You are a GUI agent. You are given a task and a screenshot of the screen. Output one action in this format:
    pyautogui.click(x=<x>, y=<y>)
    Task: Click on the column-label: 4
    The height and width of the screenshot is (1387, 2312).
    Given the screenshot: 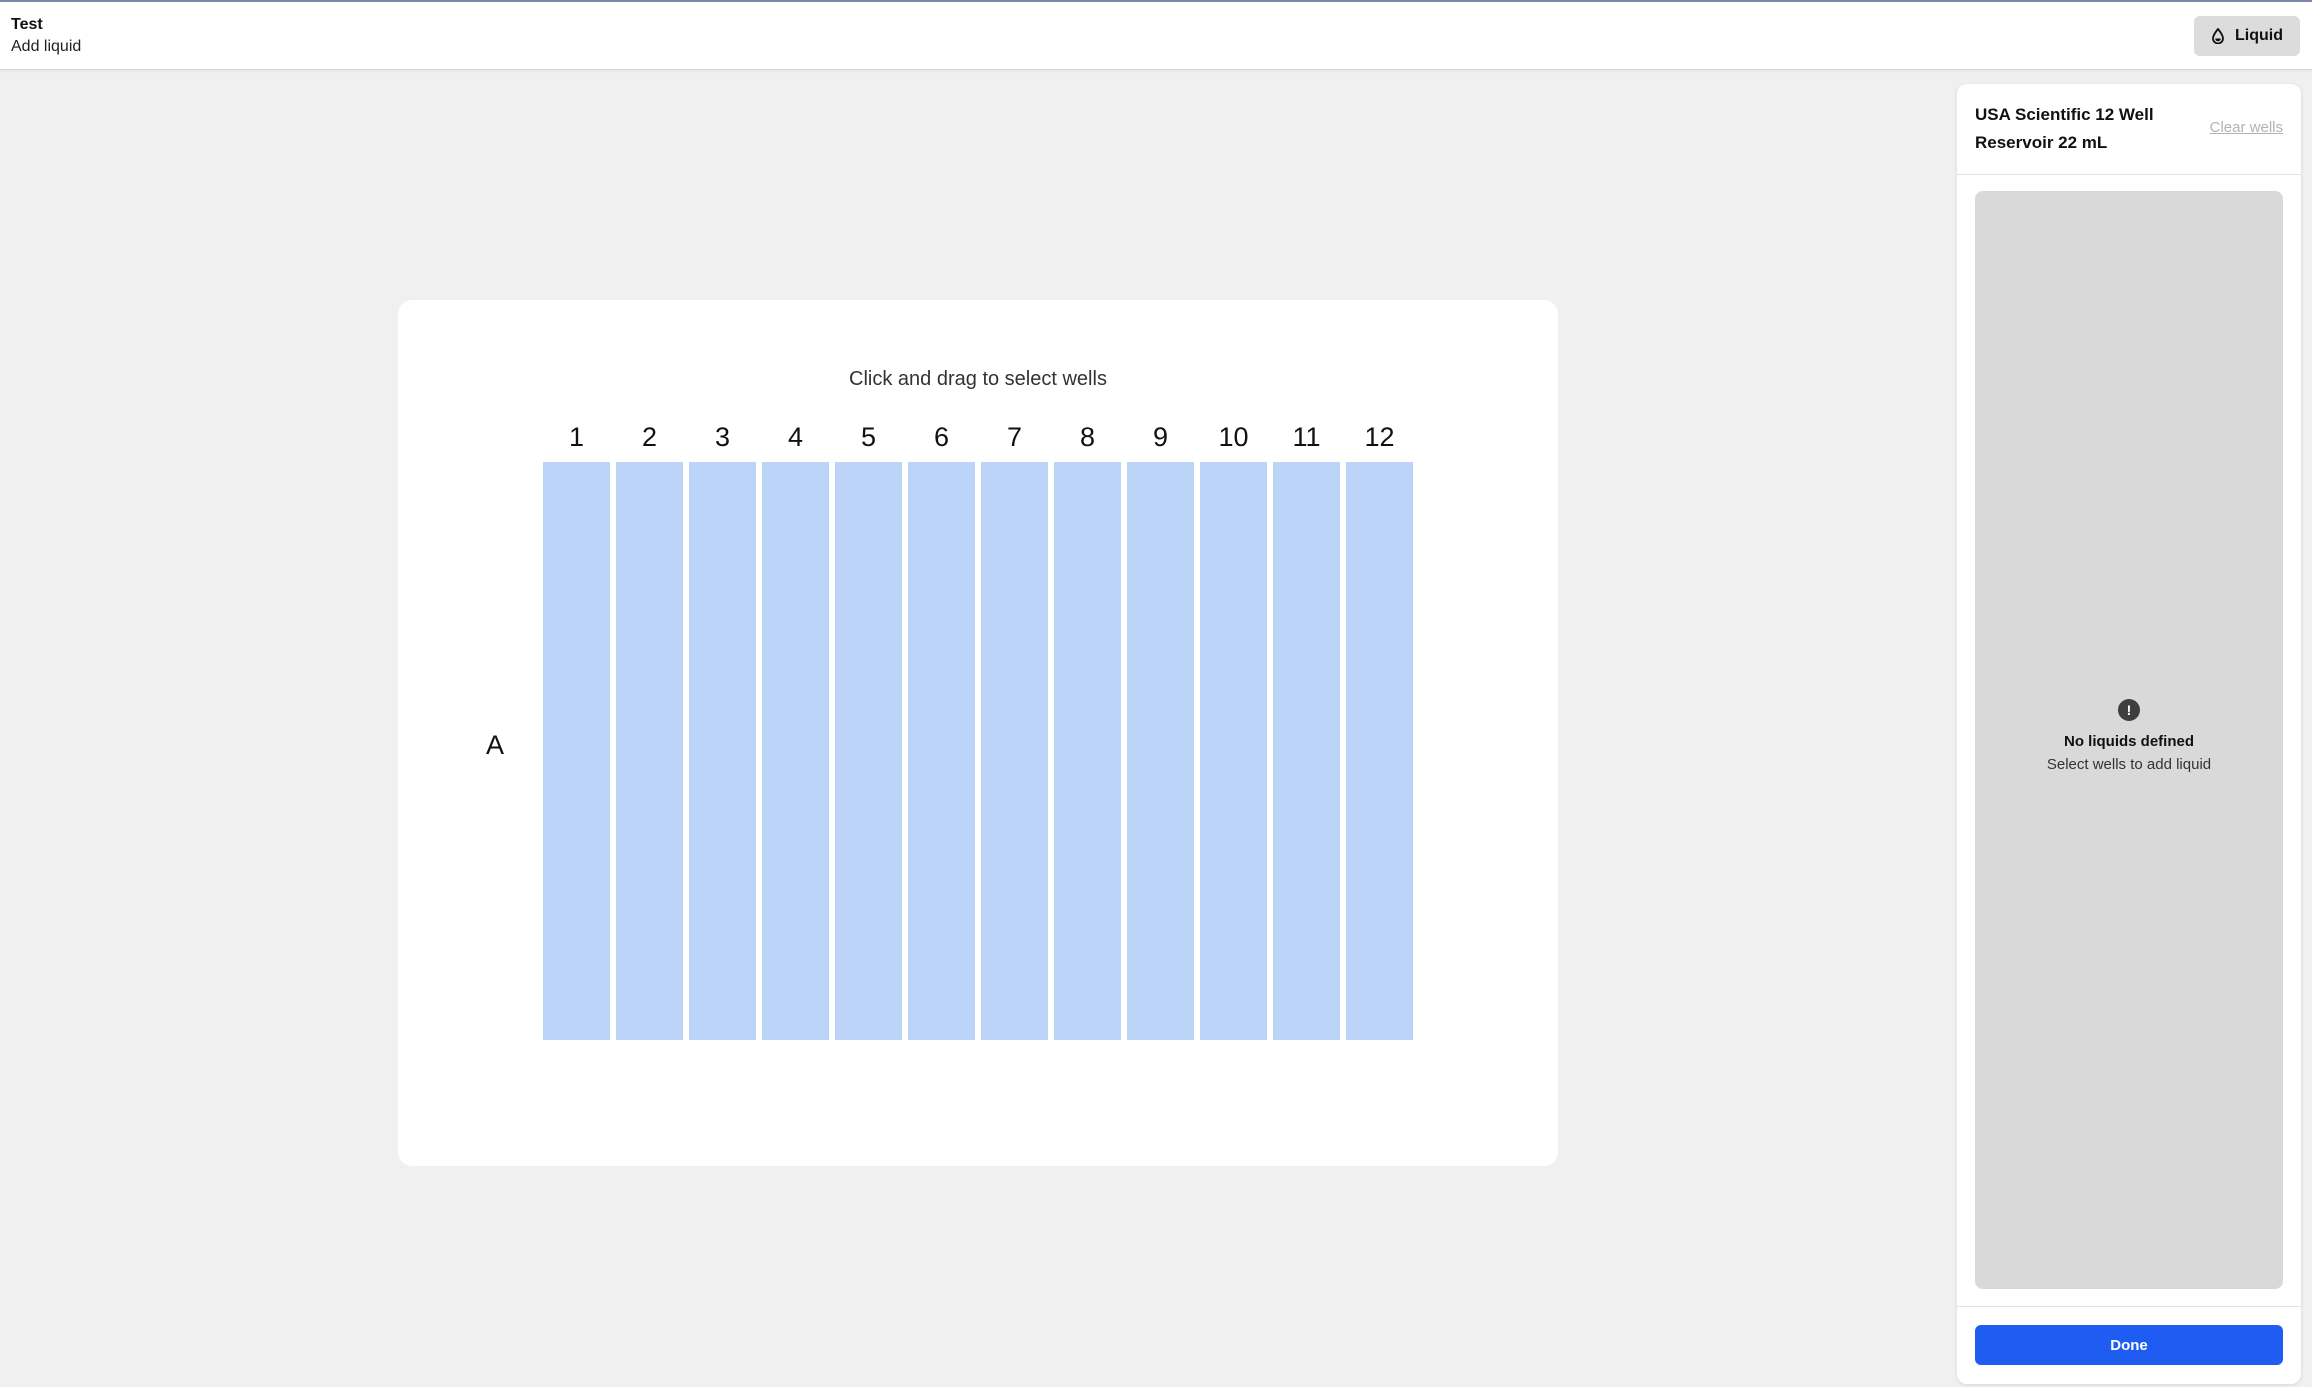 What is the action you would take?
    pyautogui.click(x=795, y=437)
    